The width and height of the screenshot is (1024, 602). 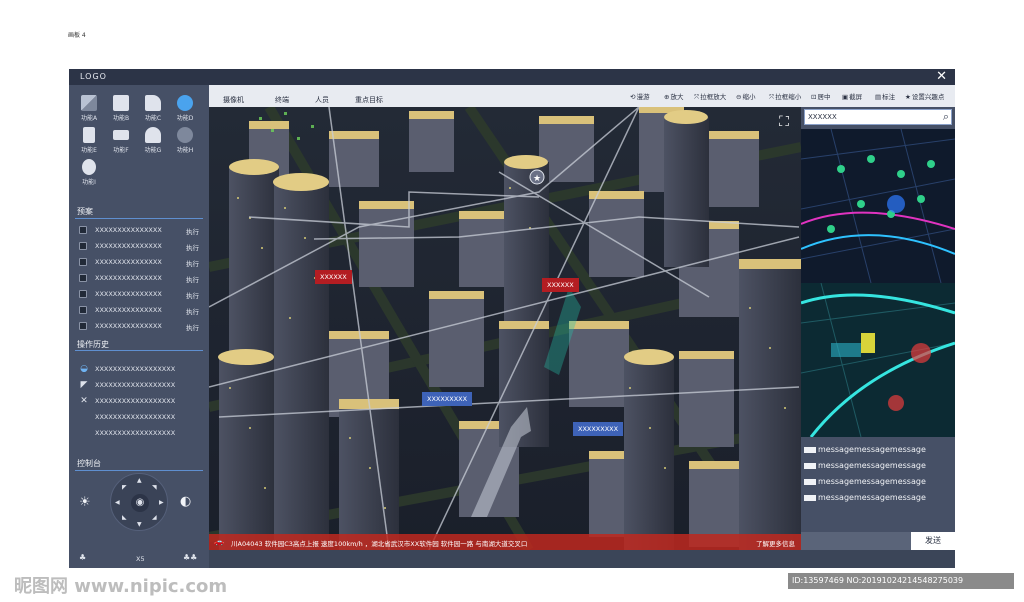 I want to click on message-text: messagemessagemessage, so click(x=872, y=497).